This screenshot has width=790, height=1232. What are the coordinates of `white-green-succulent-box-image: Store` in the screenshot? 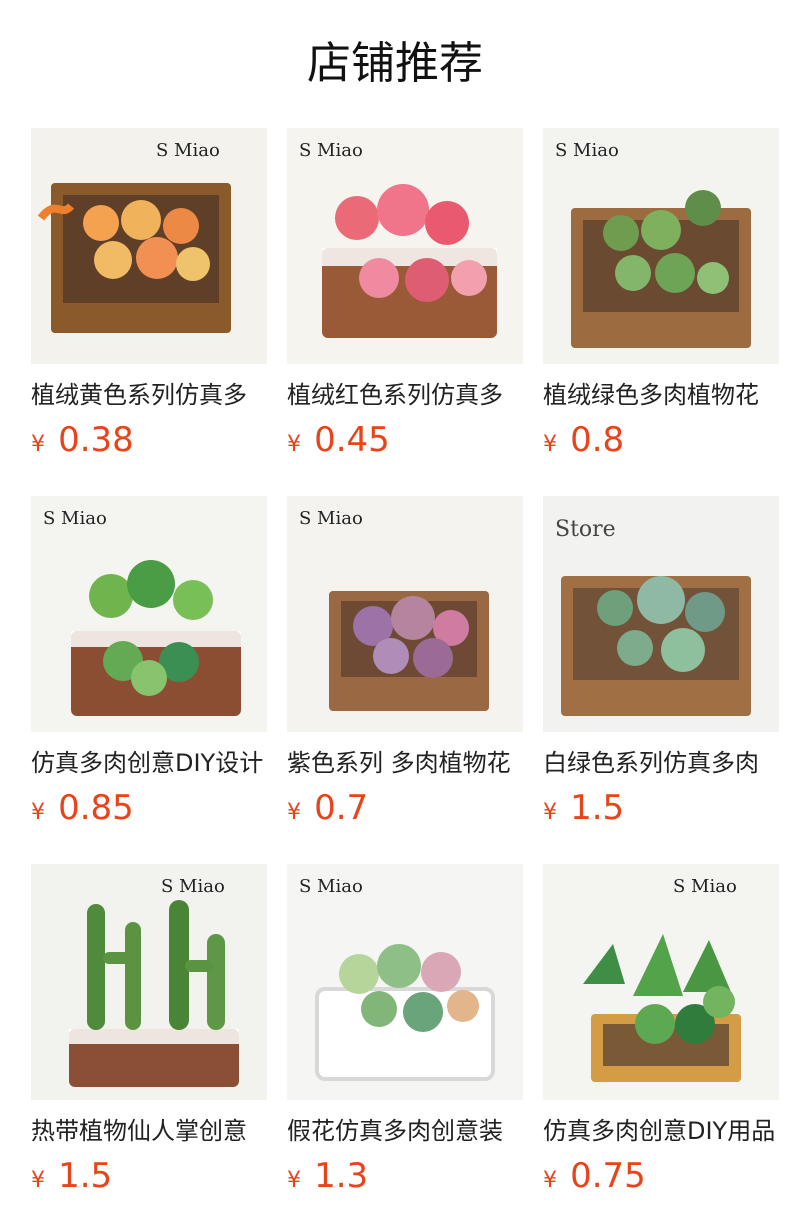 It's located at (661, 614).